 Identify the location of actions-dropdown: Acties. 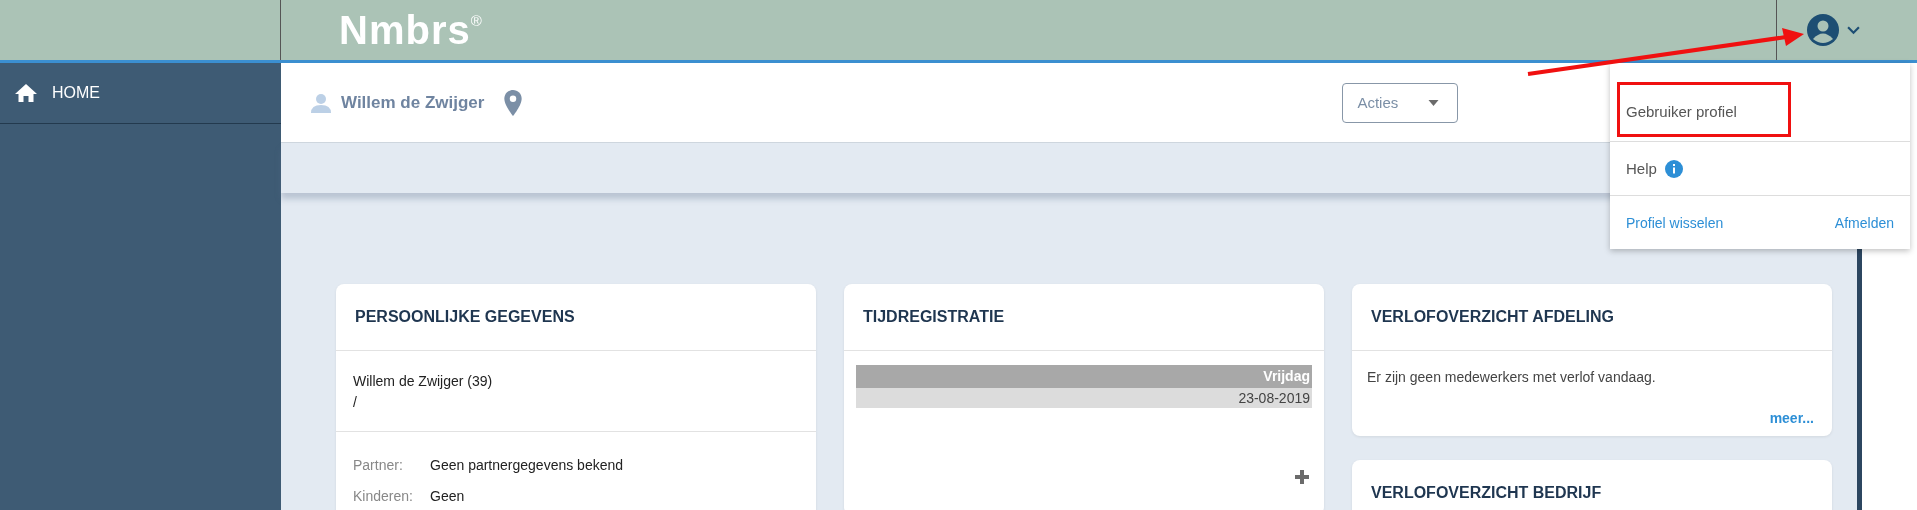
(1400, 102).